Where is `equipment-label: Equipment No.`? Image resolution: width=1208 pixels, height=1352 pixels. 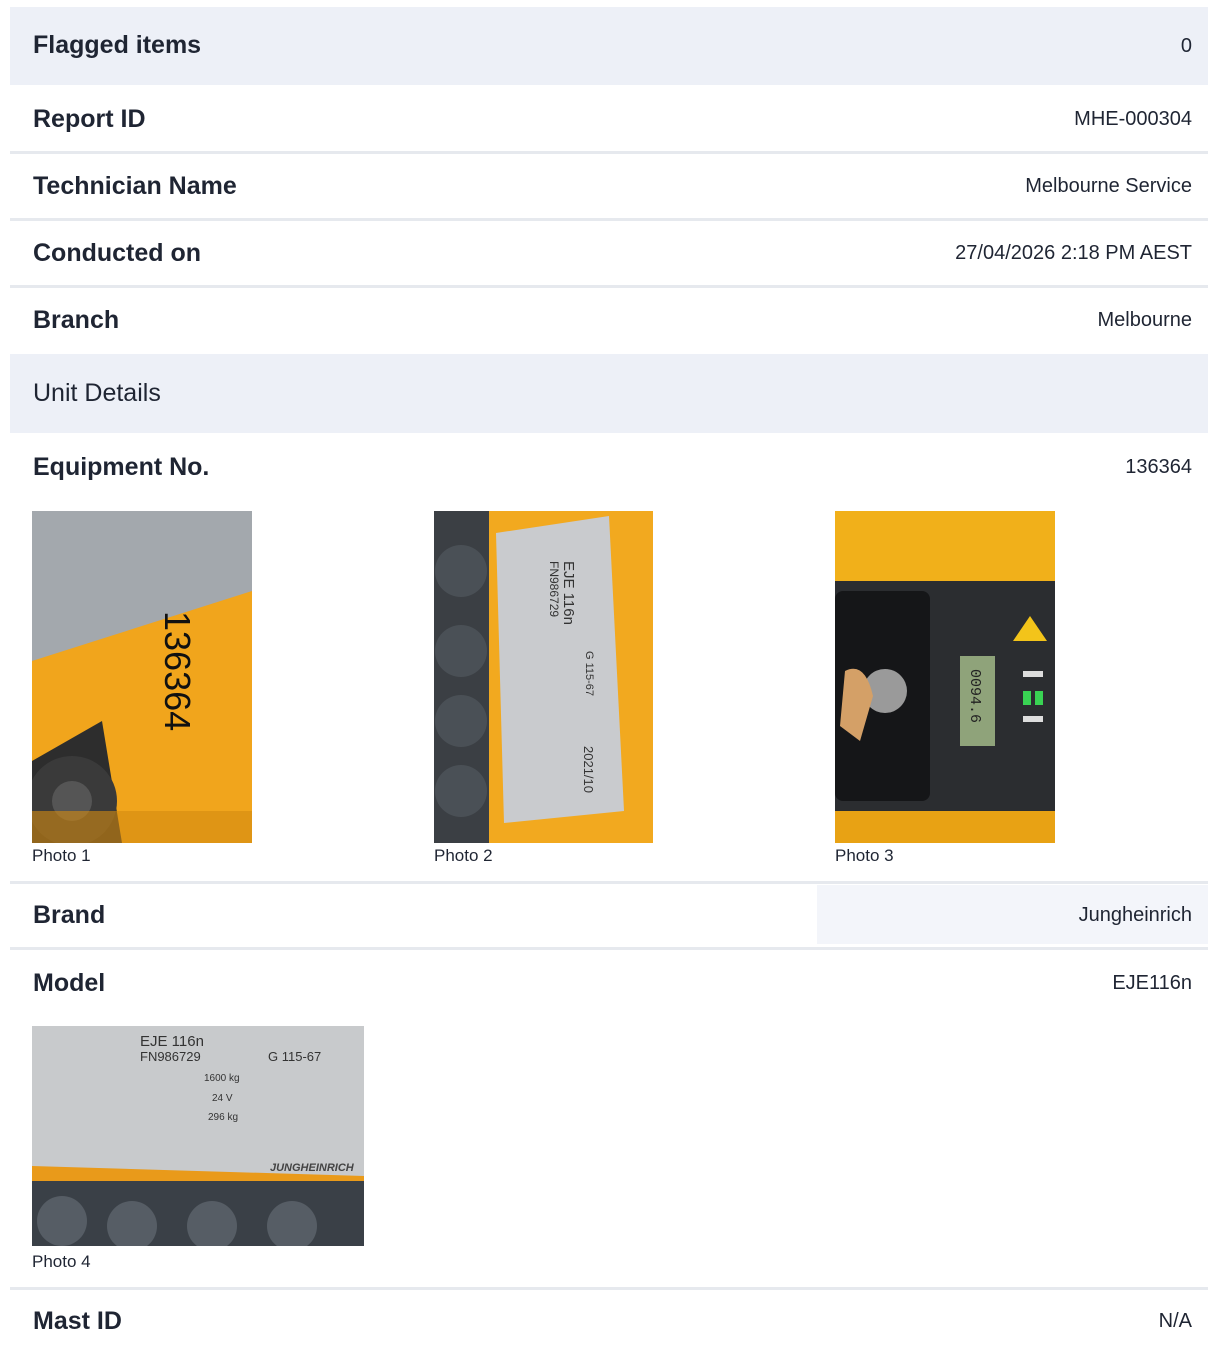 equipment-label: Equipment No. is located at coordinates (121, 467).